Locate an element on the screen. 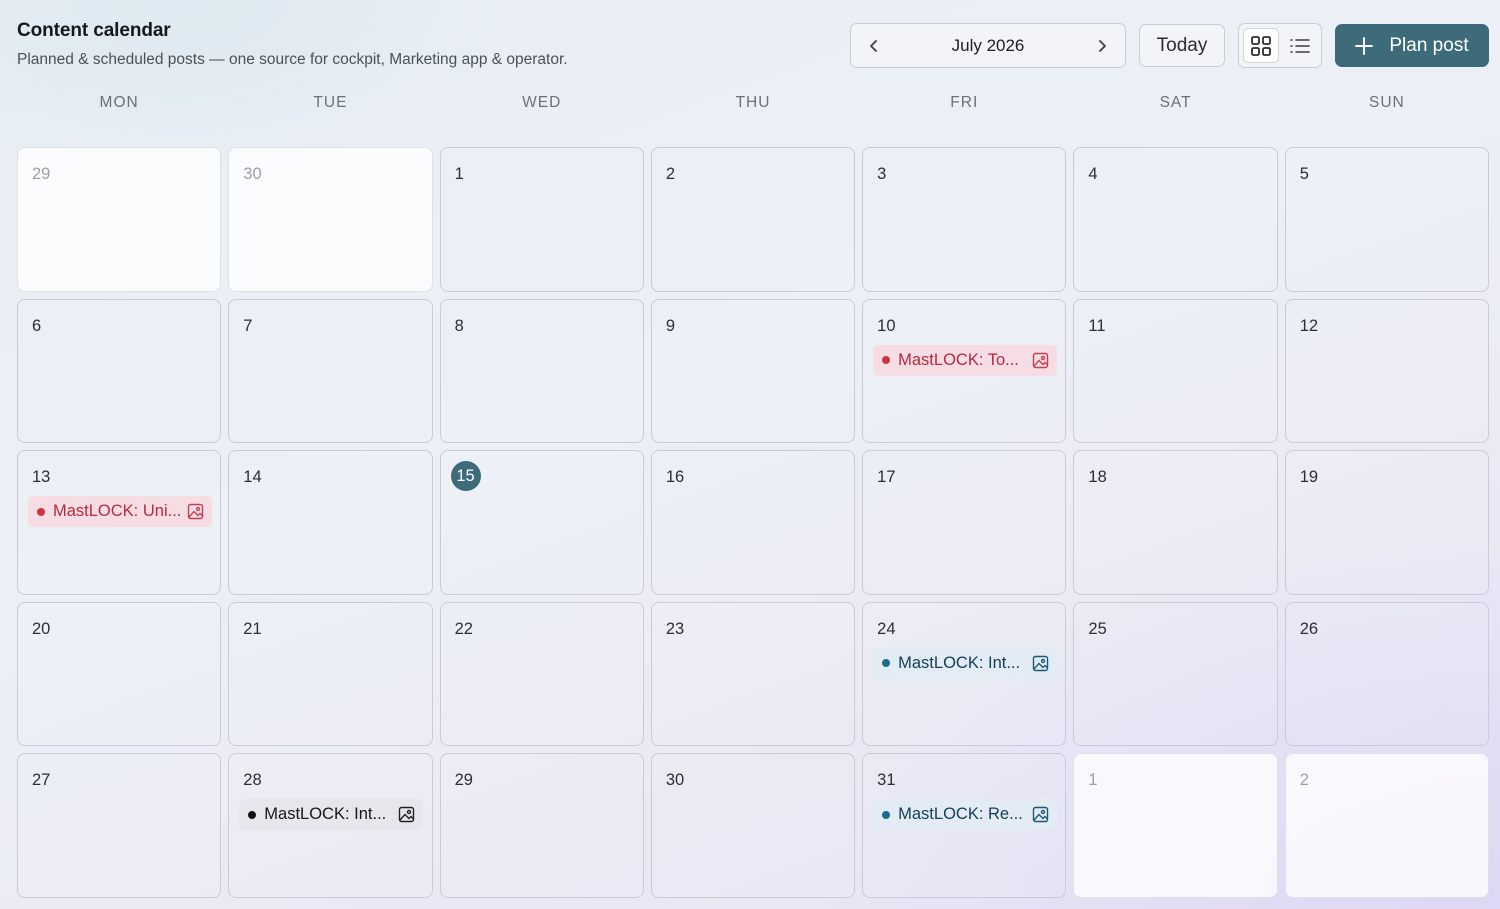 Image resolution: width=1500 pixels, height=909 pixels. day-cell: 9 is located at coordinates (753, 371).